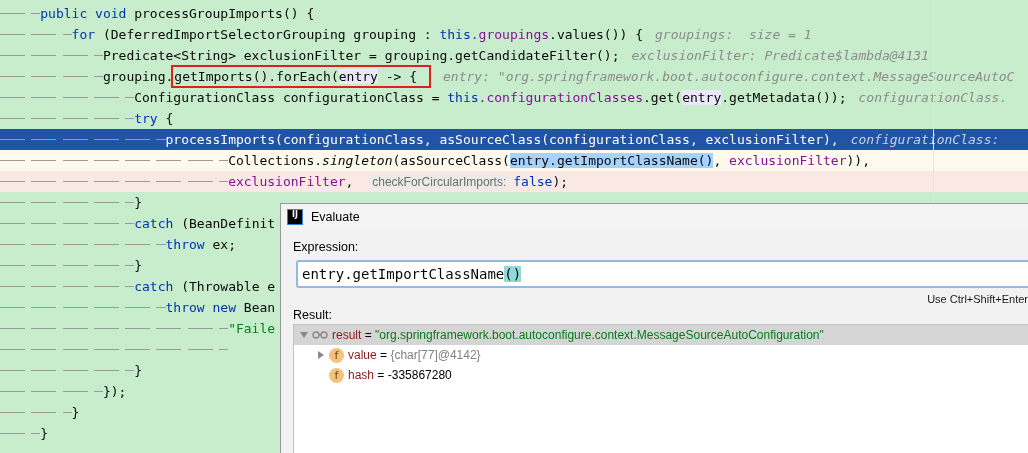 The image size is (1028, 453). I want to click on code-text: false);, so click(541, 181).